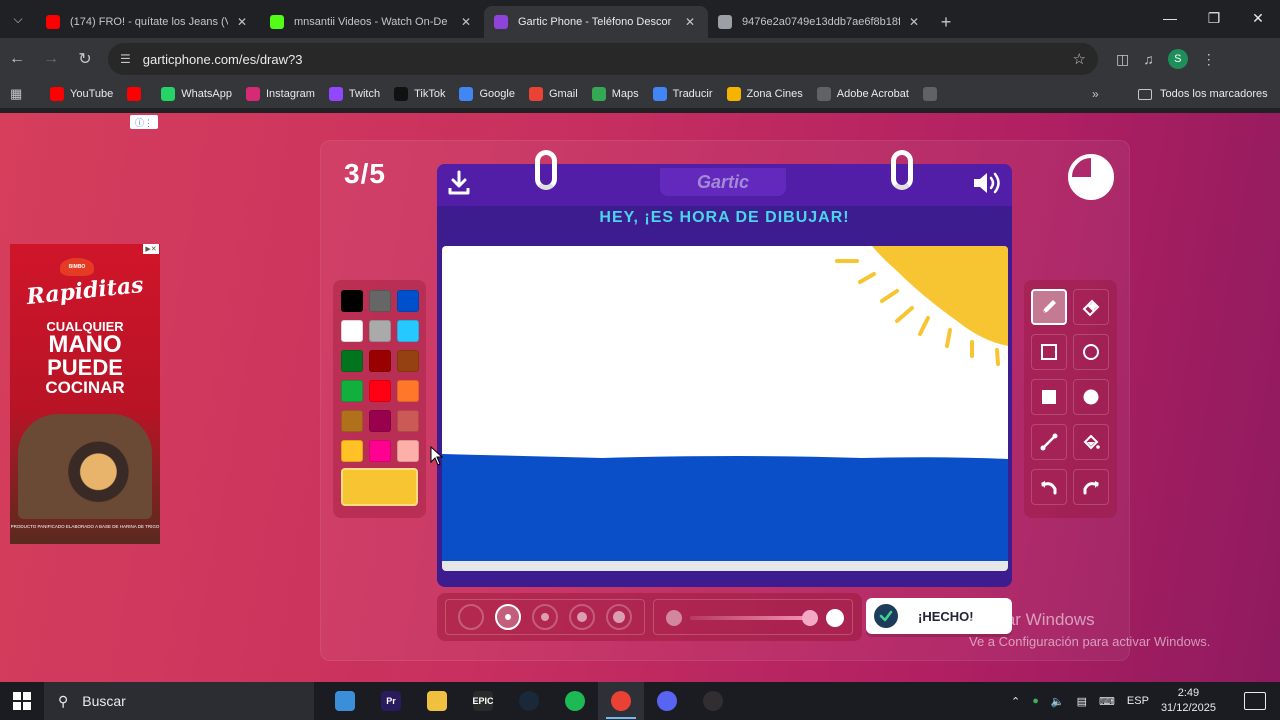 Image resolution: width=1280 pixels, height=720 pixels. Describe the element at coordinates (1138, 701) in the screenshot. I see `language-indicator: ESP` at that location.